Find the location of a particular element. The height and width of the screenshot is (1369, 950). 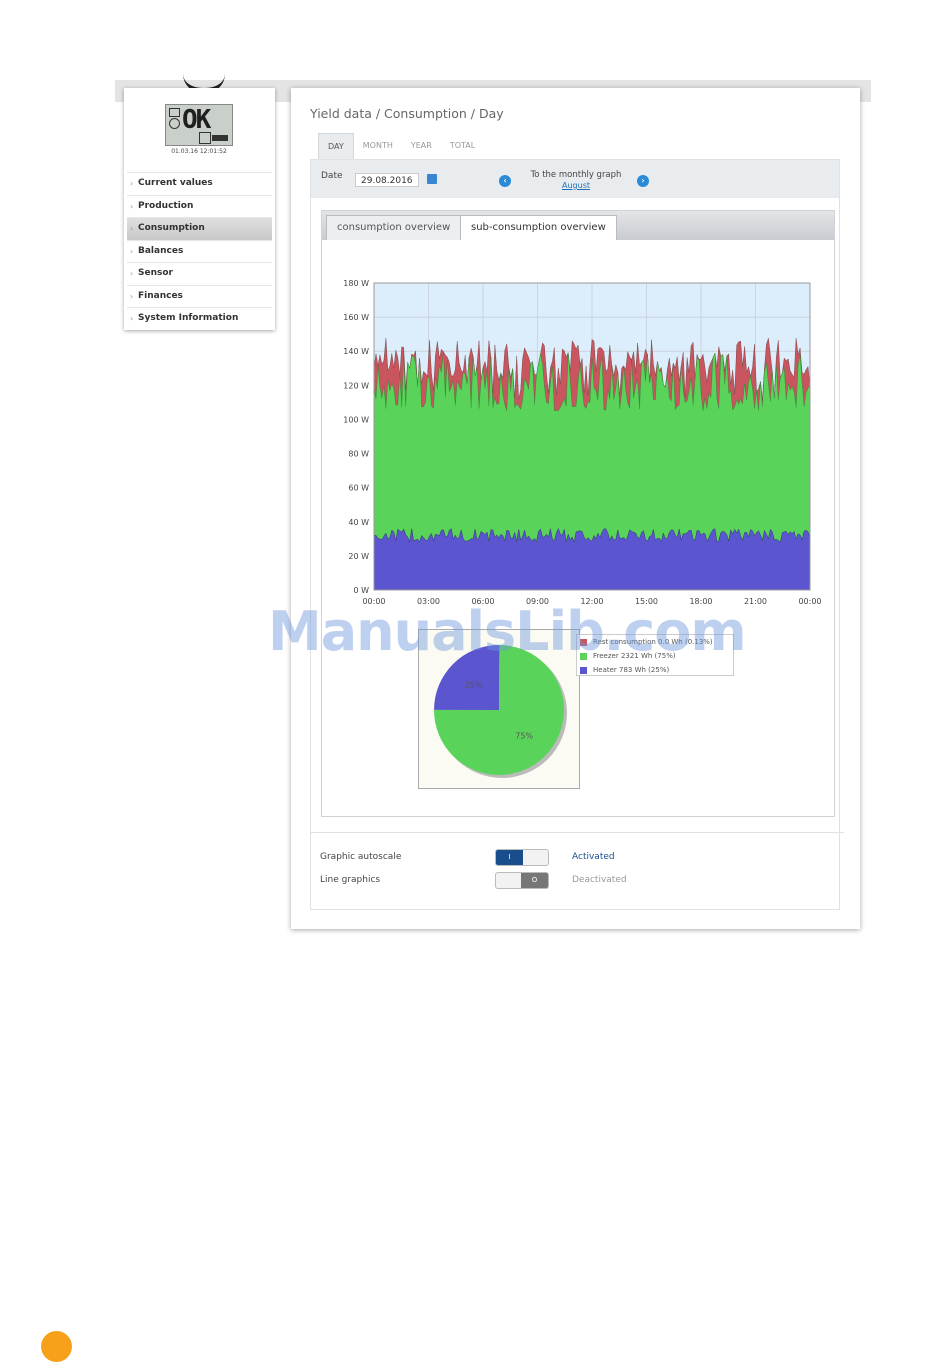

page-marker-dot is located at coordinates (56, 1346).